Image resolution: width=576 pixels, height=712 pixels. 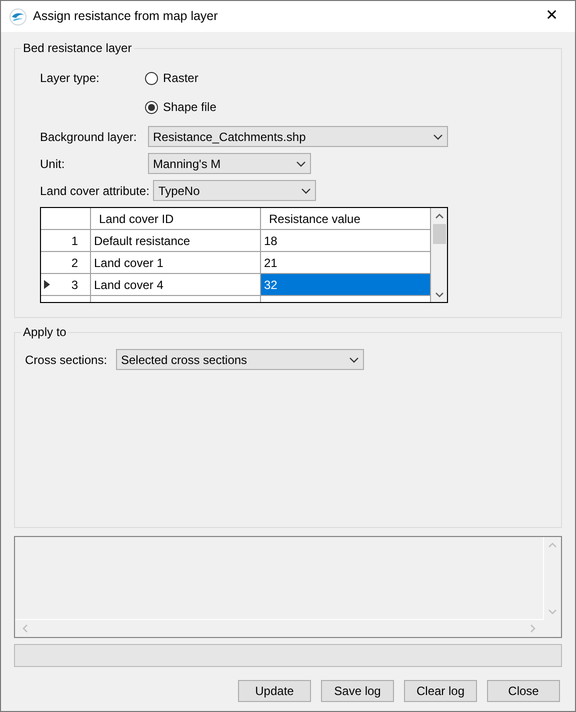 What do you see at coordinates (74, 285) in the screenshot?
I see `row-number: 3` at bounding box center [74, 285].